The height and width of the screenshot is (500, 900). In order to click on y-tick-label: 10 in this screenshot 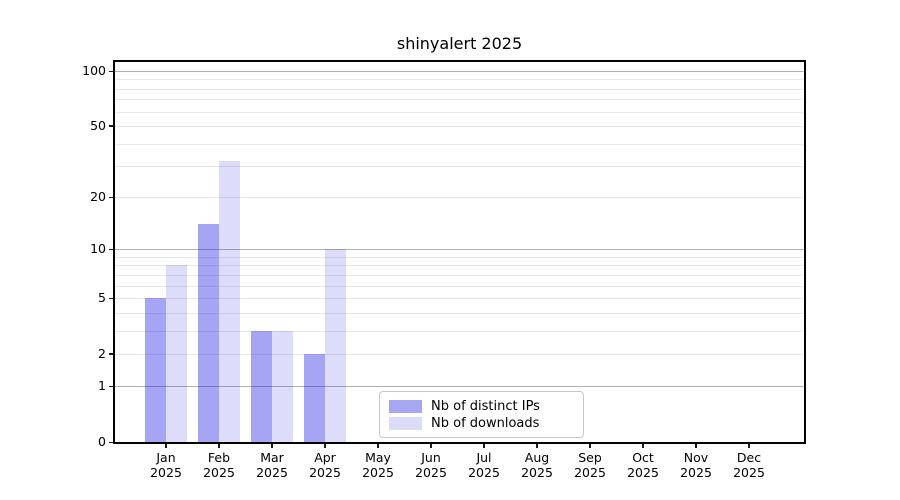, I will do `click(98, 249)`.